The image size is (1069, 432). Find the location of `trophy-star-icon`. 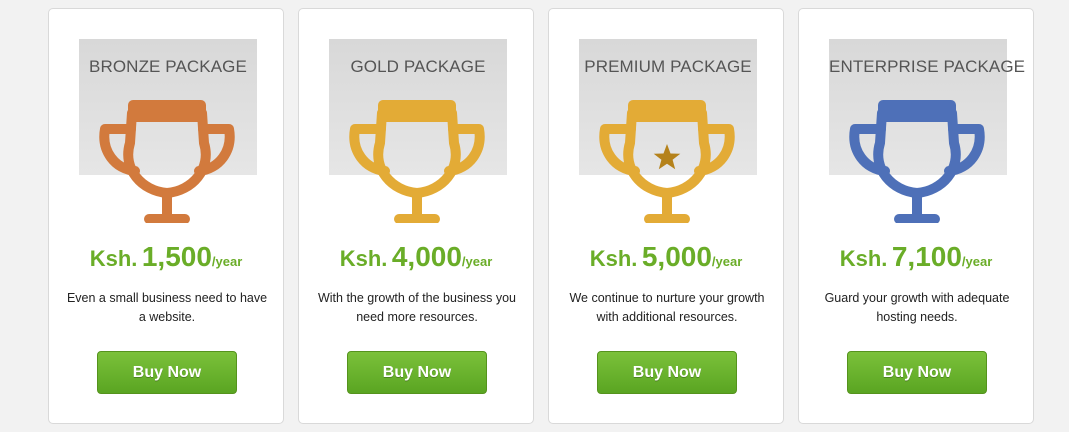

trophy-star-icon is located at coordinates (667, 161).